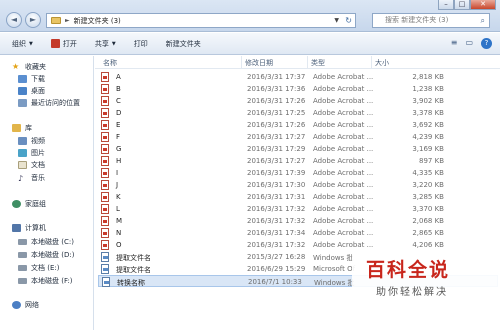 This screenshot has width=500, height=330. What do you see at coordinates (28, 128) in the screenshot?
I see `sidebar-item-label: 库` at bounding box center [28, 128].